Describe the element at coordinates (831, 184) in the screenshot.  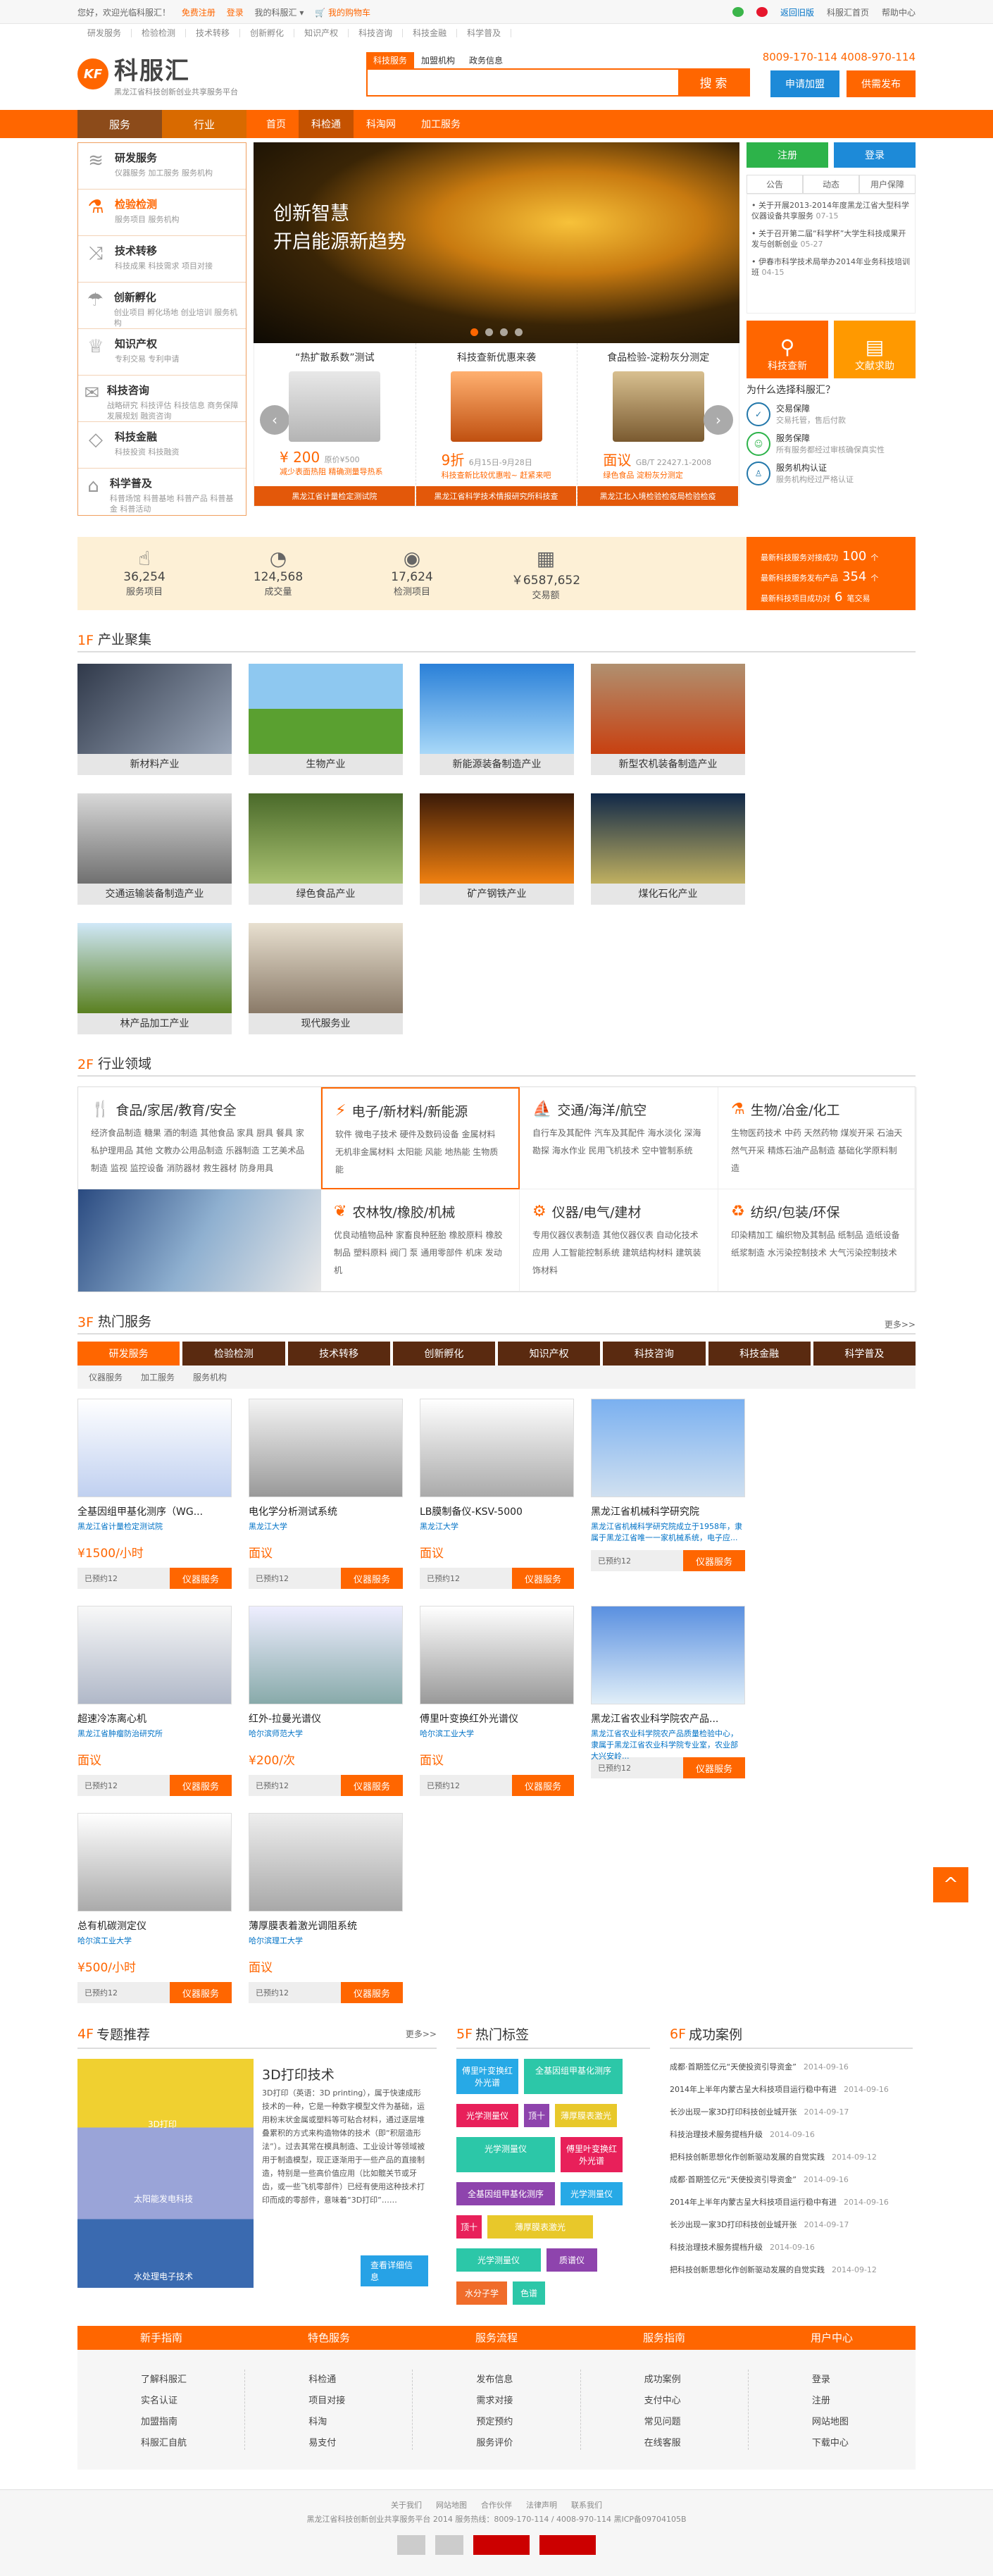
I see `tab-news: 动态` at that location.